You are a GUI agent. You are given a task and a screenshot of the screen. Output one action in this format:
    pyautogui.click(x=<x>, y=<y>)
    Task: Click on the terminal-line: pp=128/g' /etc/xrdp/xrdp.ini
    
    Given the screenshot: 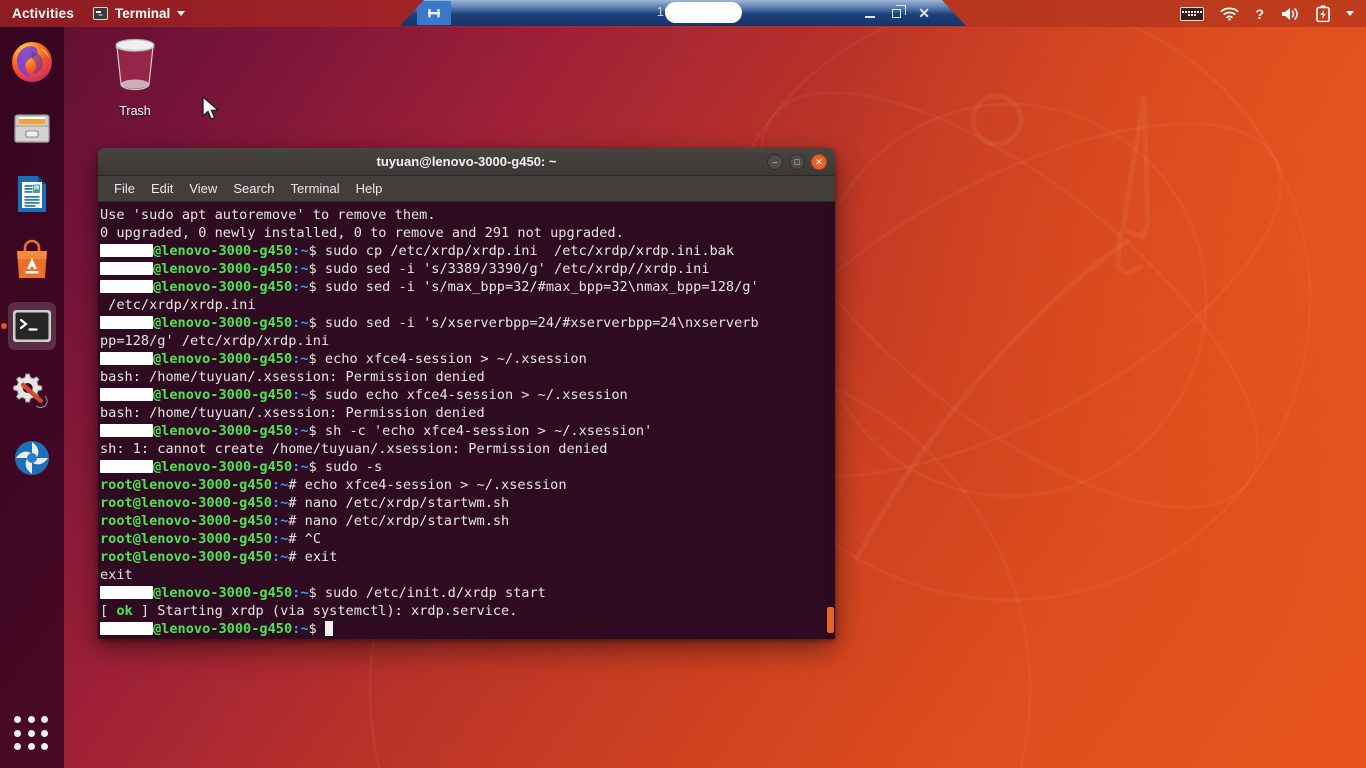 What is the action you would take?
    pyautogui.click(x=215, y=341)
    